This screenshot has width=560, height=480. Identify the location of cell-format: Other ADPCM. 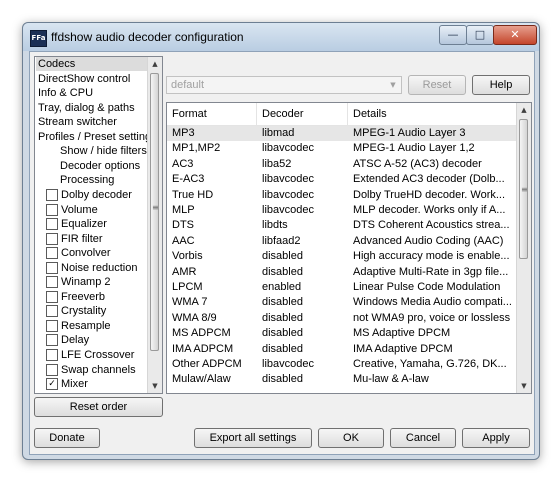
(207, 364).